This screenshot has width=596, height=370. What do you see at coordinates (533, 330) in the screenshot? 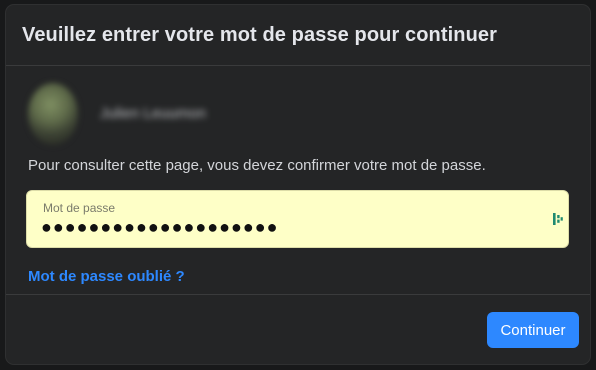
I see `continue-button: Continuer` at bounding box center [533, 330].